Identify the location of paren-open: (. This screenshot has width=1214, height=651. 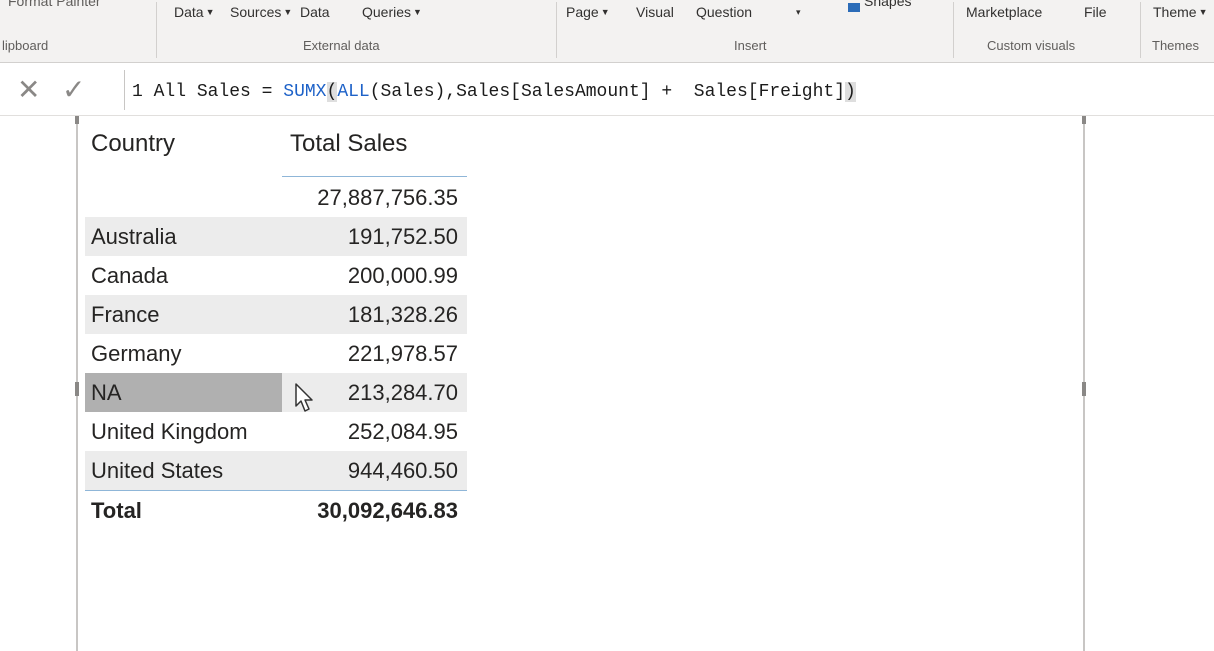
(332, 92).